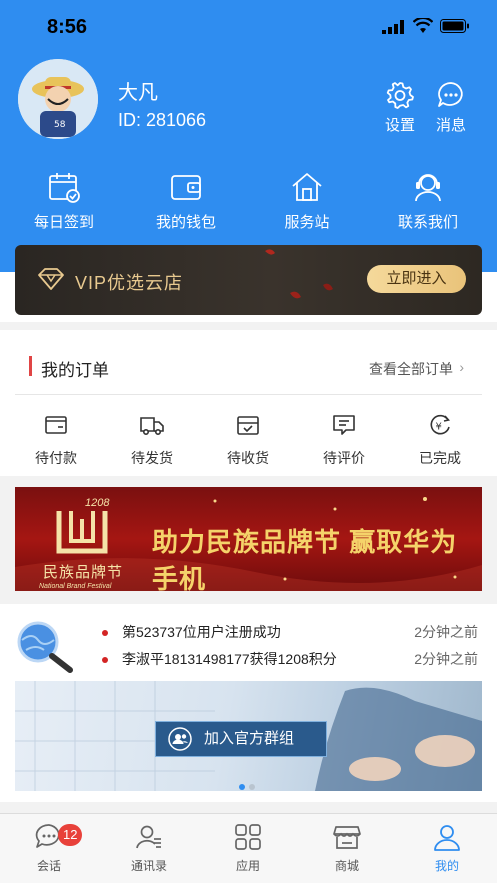 This screenshot has width=497, height=883. Describe the element at coordinates (450, 125) in the screenshot. I see `messages-label: 消息` at that location.